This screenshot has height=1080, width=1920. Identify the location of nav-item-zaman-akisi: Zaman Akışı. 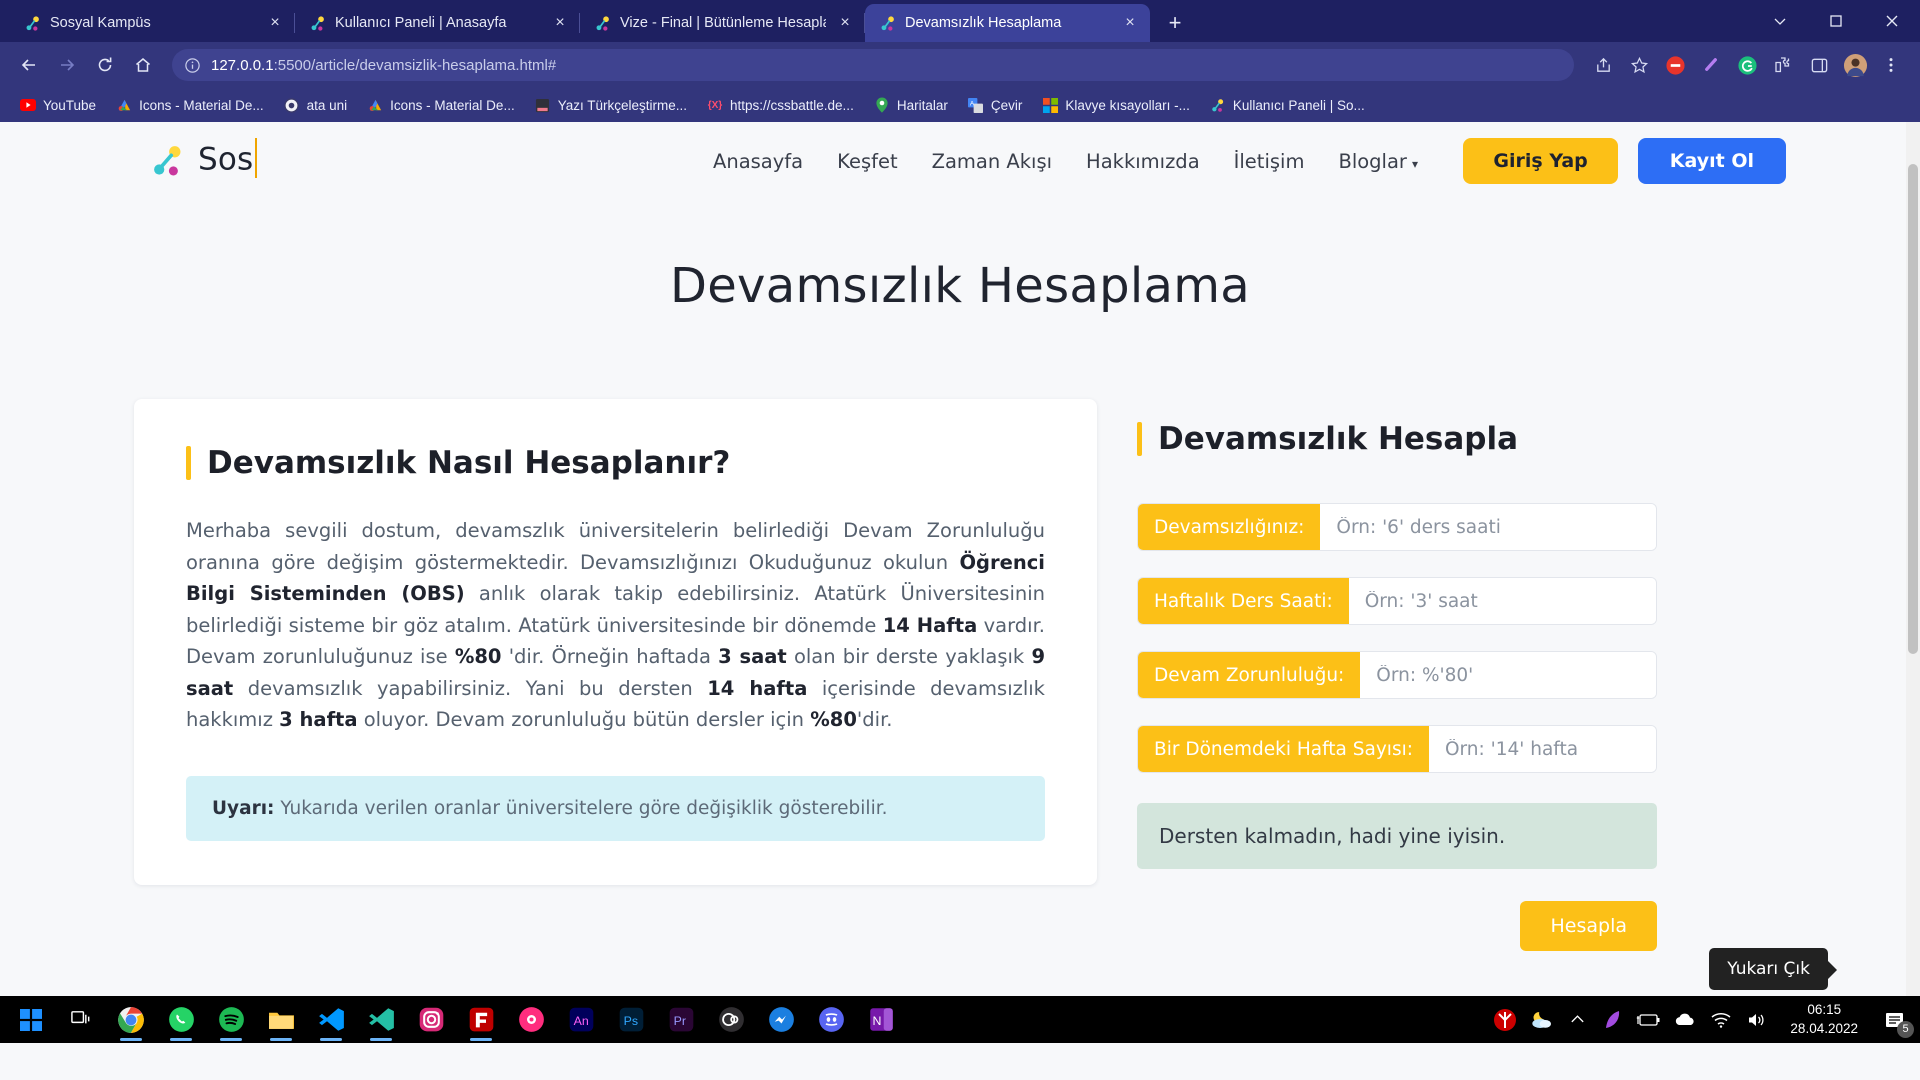
(992, 161).